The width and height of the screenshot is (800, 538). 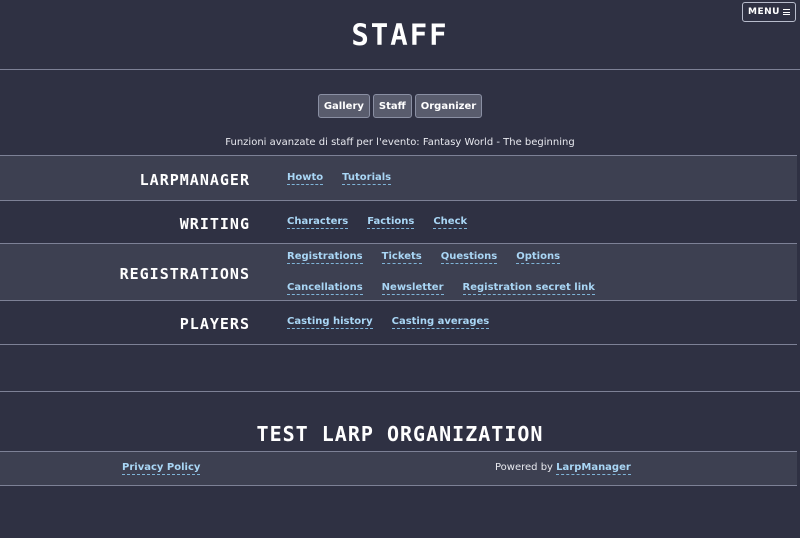 I want to click on link-tutorials: Tutorials, so click(x=367, y=178).